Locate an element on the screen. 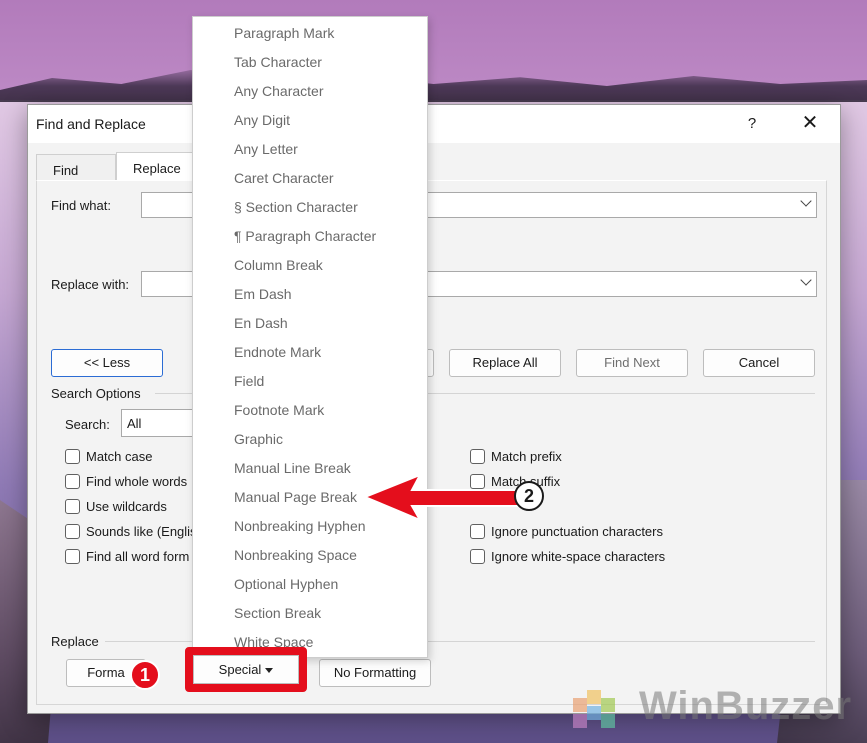 The width and height of the screenshot is (867, 743). menu-item-section-break: Section Break is located at coordinates (277, 613).